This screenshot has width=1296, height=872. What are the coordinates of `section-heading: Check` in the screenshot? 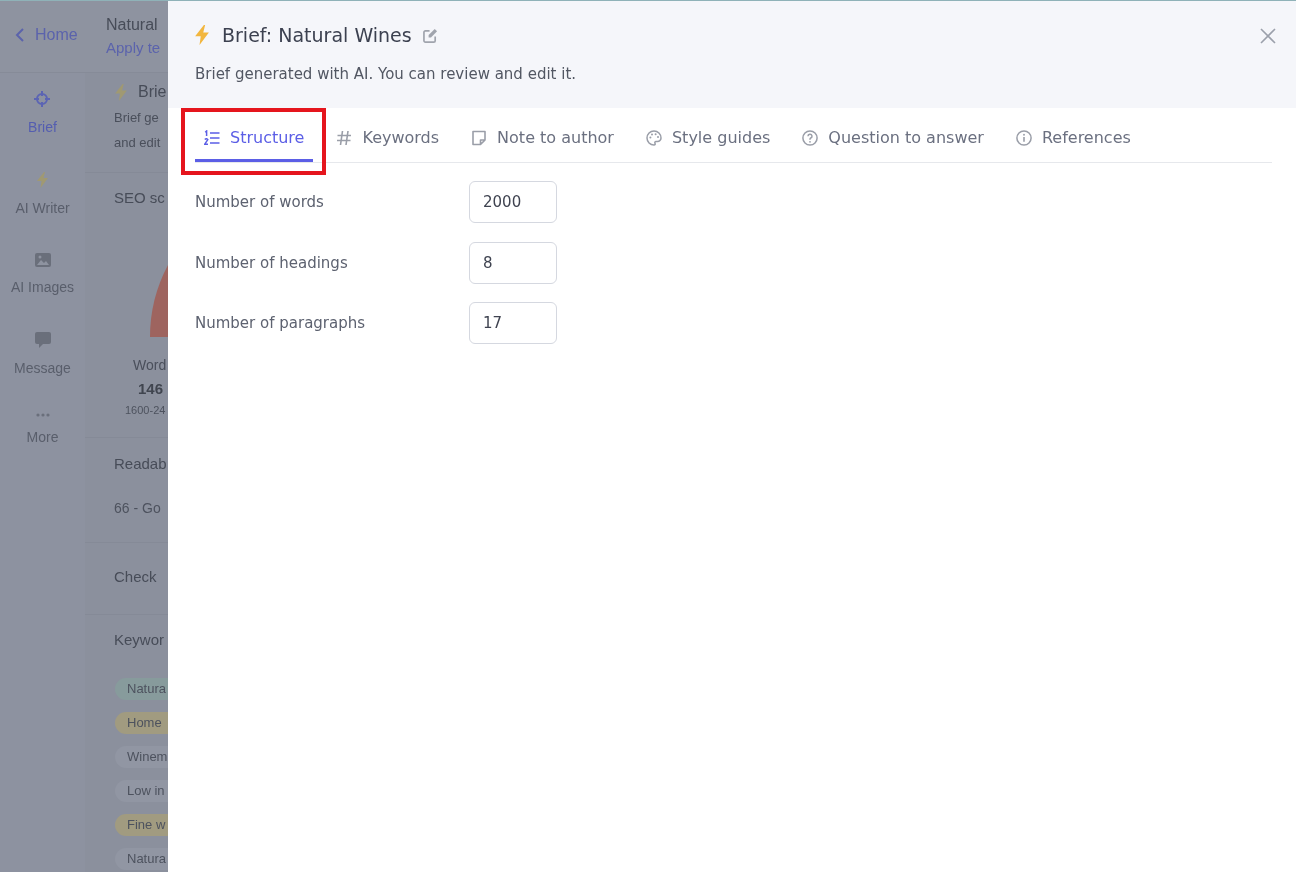 It's located at (135, 577).